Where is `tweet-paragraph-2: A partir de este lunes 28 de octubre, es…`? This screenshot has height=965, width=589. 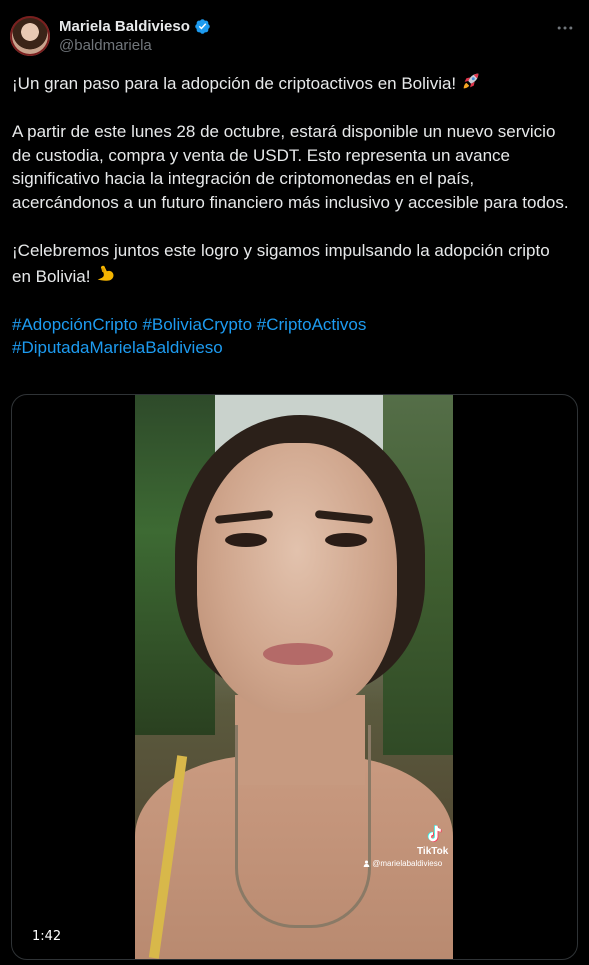 tweet-paragraph-2: A partir de este lunes 28 de octubre, es… is located at coordinates (290, 167).